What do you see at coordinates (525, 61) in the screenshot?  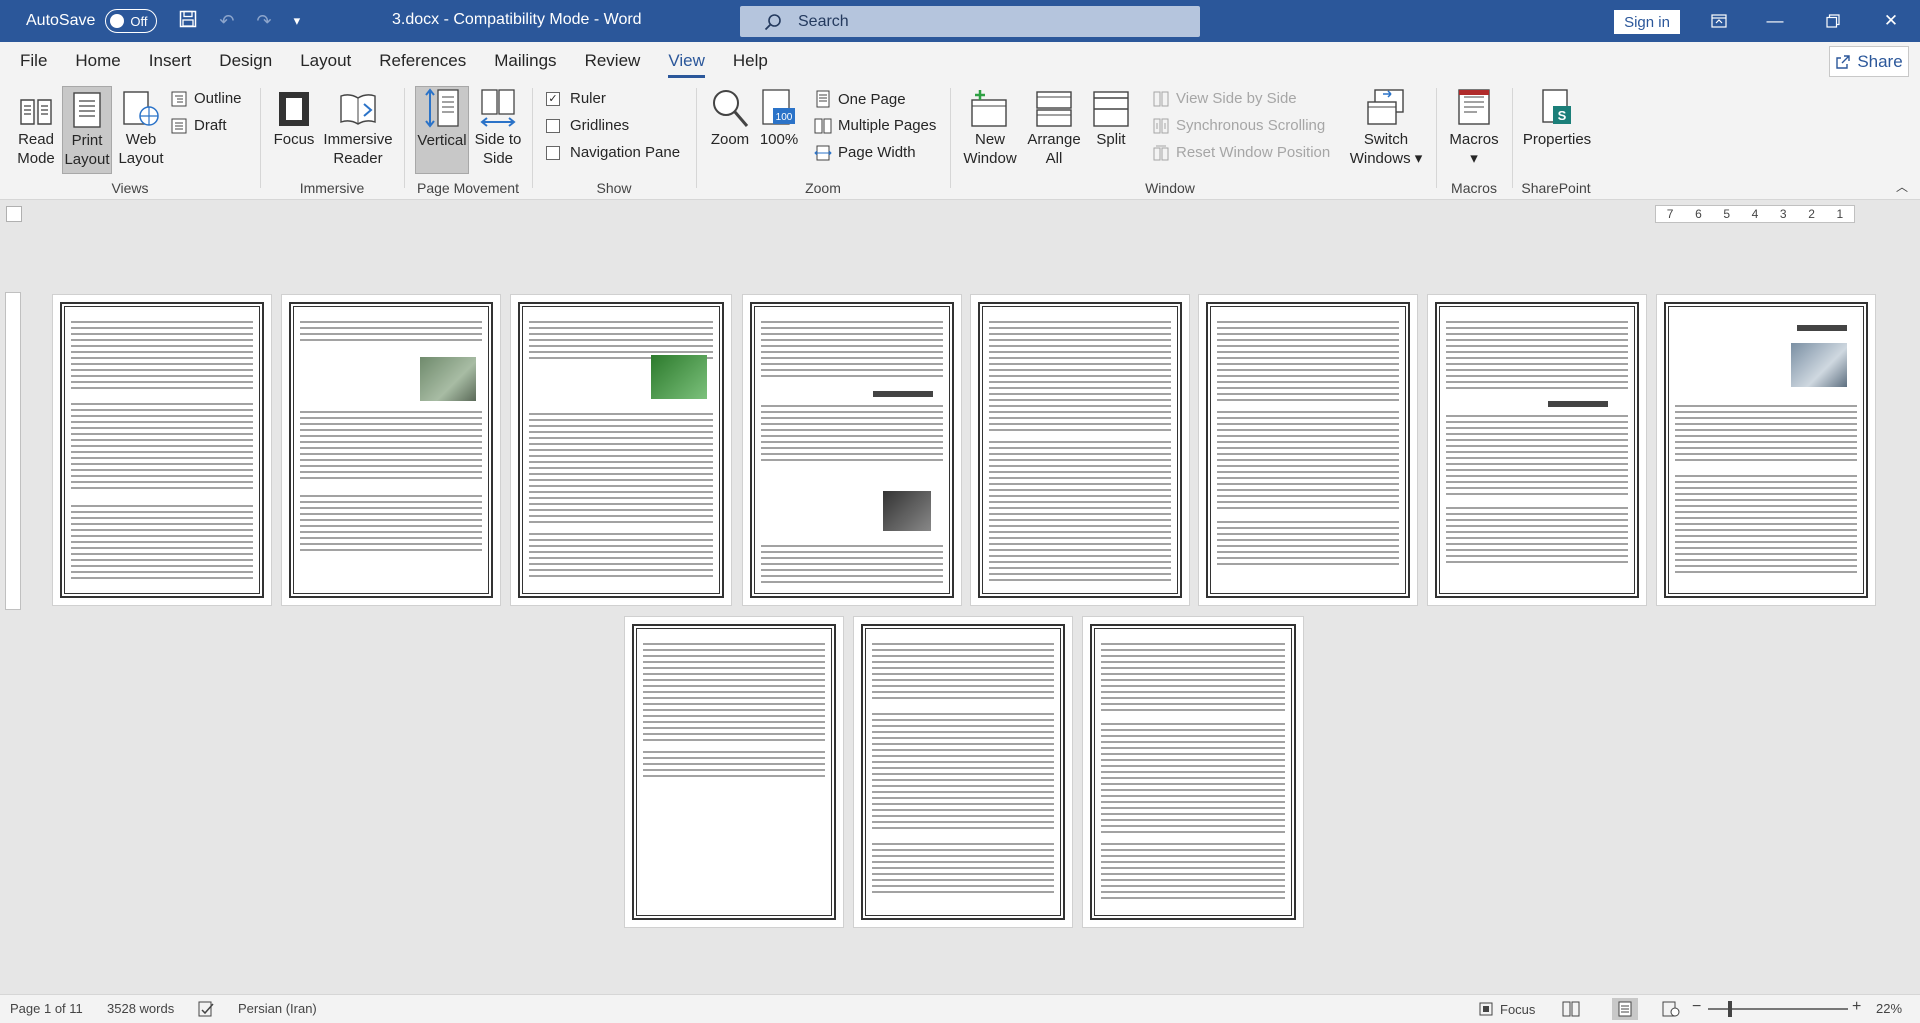 I see `tab-mailings: Mailings` at bounding box center [525, 61].